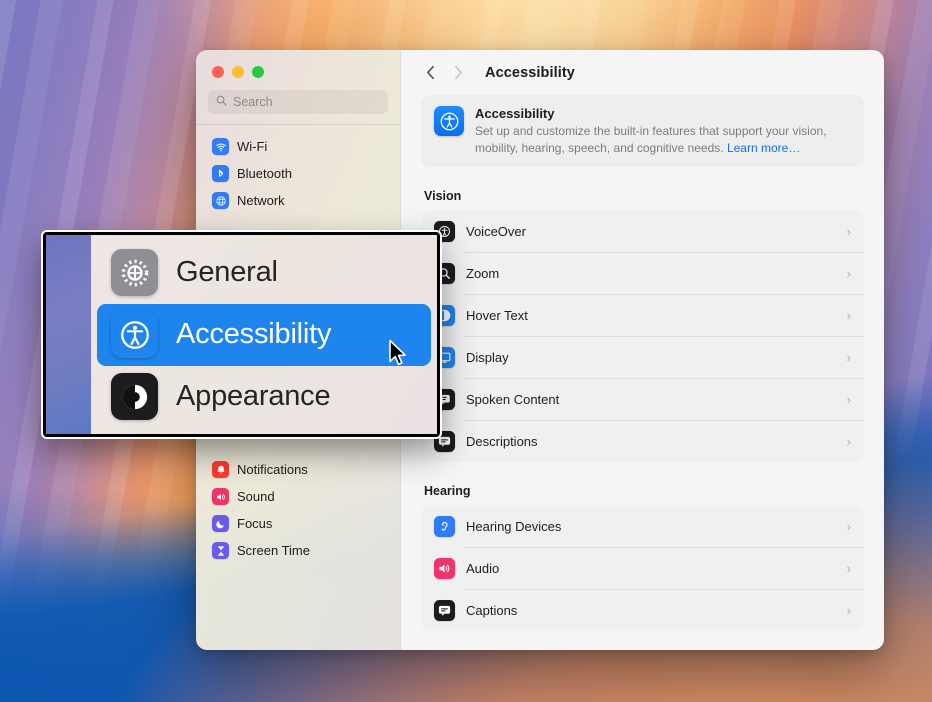  Describe the element at coordinates (298, 496) in the screenshot. I see `sidebar-item-sound: Sound` at that location.